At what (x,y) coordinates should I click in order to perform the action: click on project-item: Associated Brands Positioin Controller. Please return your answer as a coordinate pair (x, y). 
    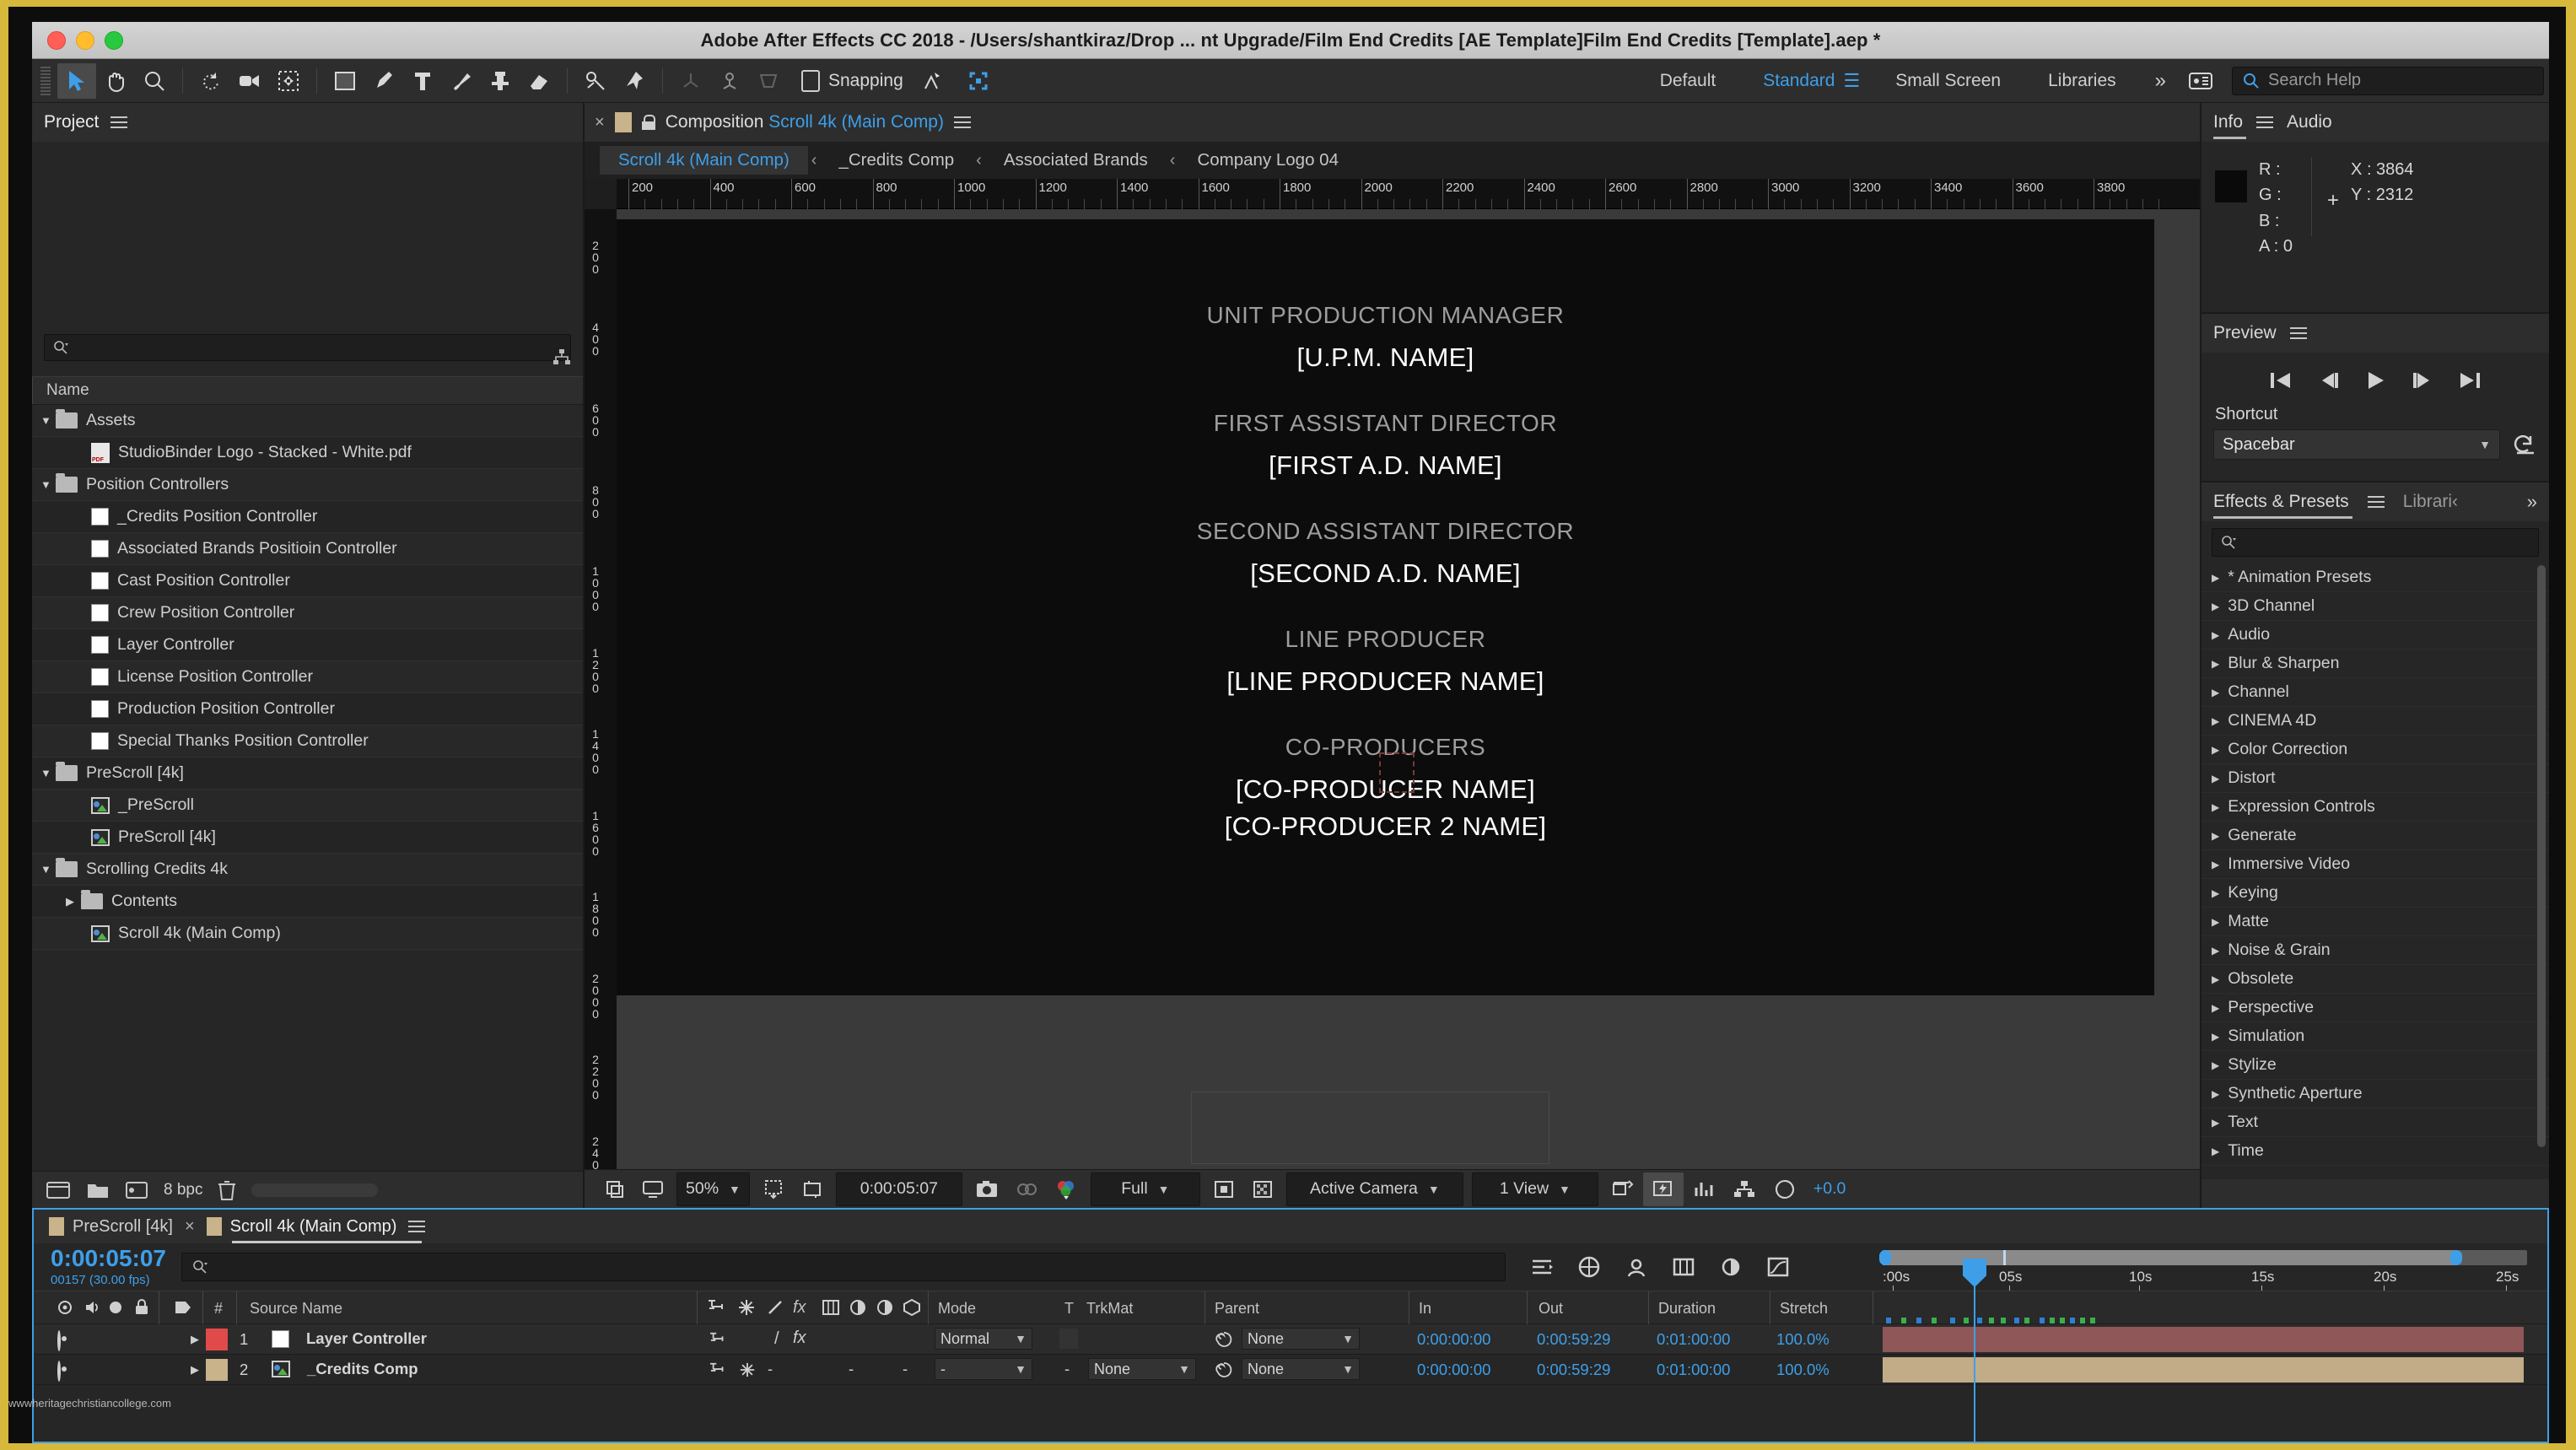
    Looking at the image, I should click on (307, 549).